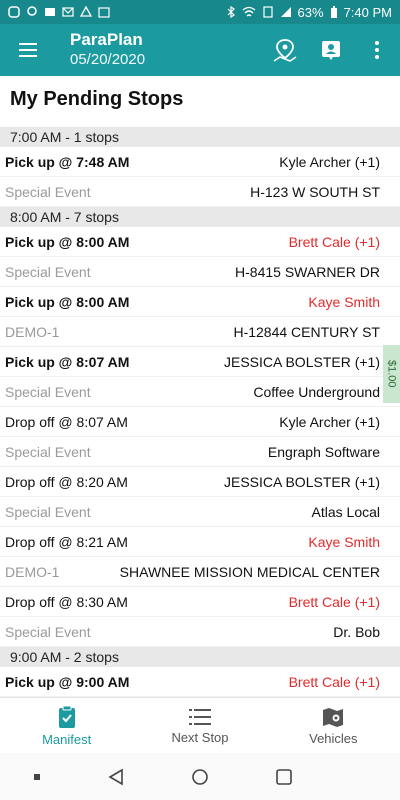 The width and height of the screenshot is (400, 800). I want to click on stop-row: Pick up @ 7:48 AM Kyle Archer (+1), so click(200, 162).